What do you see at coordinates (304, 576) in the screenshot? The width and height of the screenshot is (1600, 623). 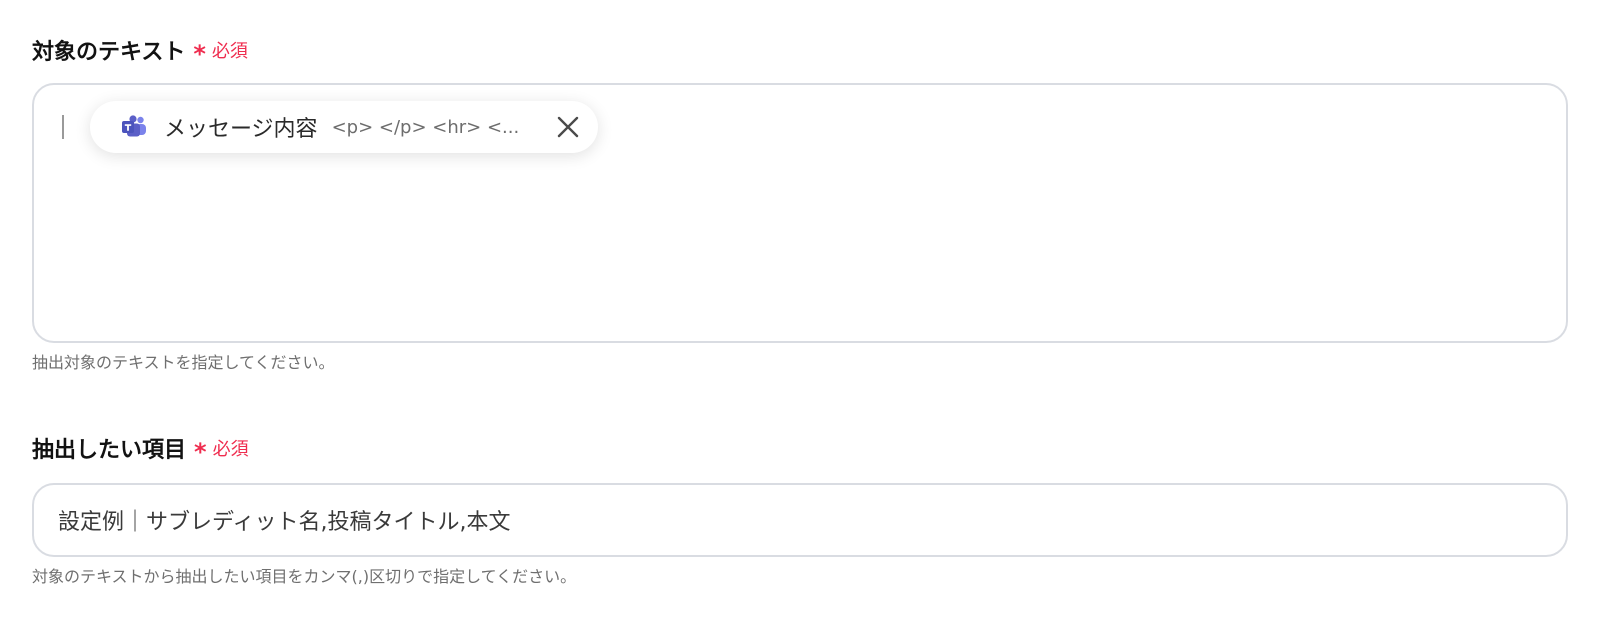 I see `field-help-text: 対象のテキストから抽出したい項目をカンマ(,)区切りで指定してください。` at bounding box center [304, 576].